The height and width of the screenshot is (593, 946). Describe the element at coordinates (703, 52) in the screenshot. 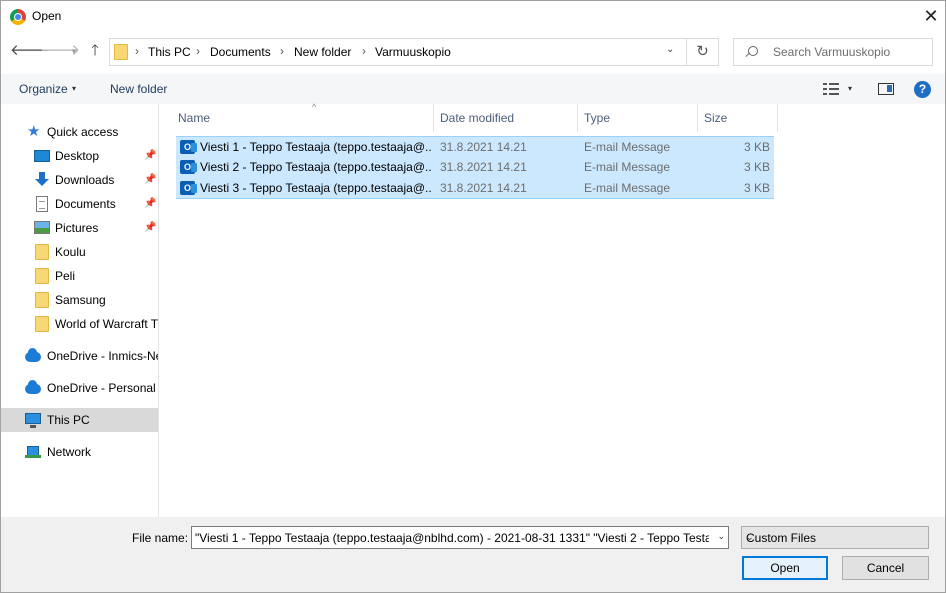

I see `refresh-button: ↻` at that location.